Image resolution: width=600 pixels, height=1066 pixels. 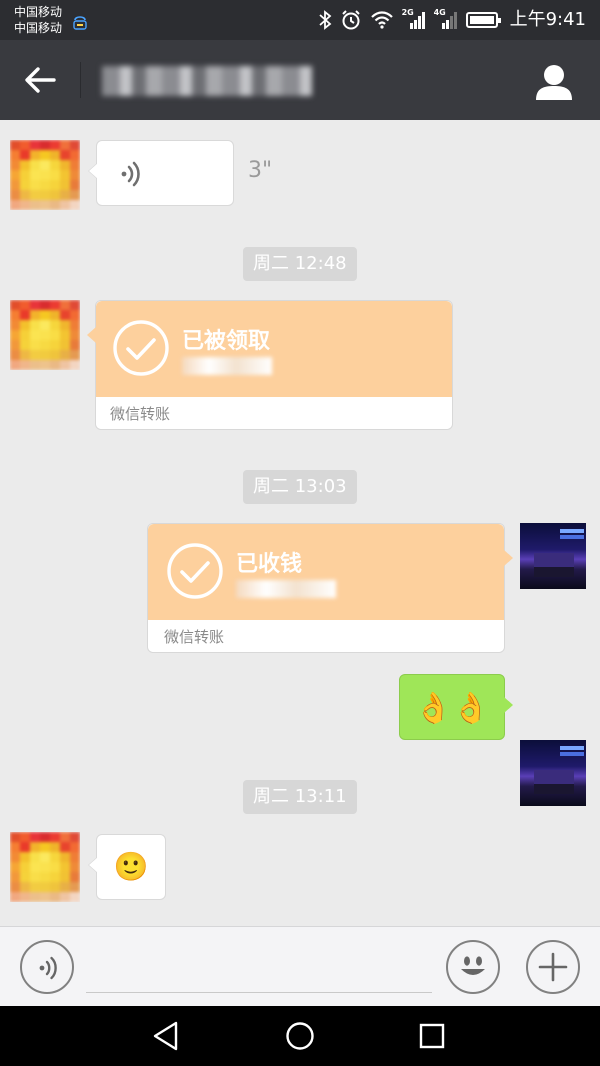 I want to click on input-bar, so click(x=300, y=966).